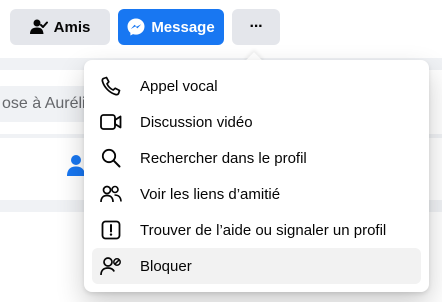  I want to click on friends-button-label: Amis, so click(72, 27).